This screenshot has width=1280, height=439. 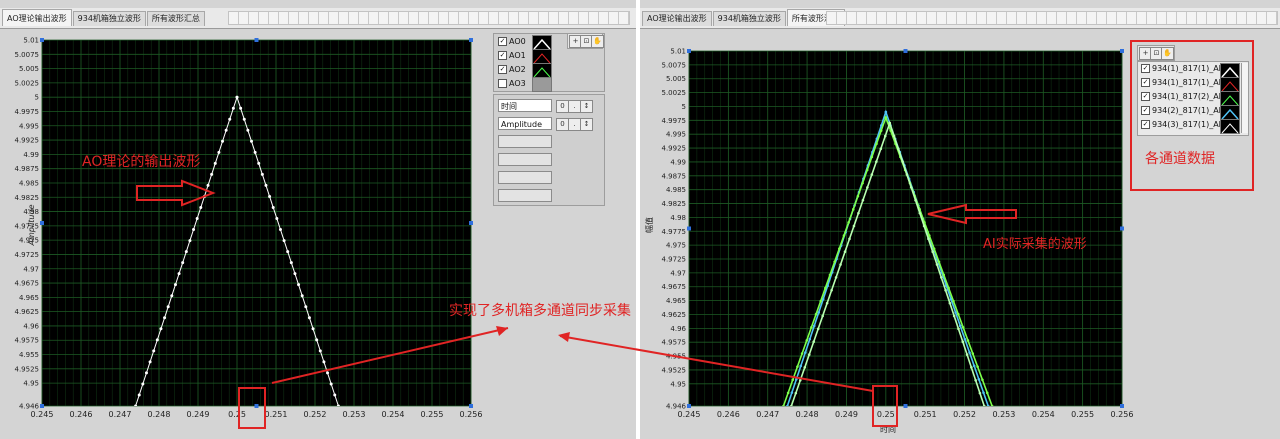 I want to click on pan-hand-icon: ✋, so click(x=597, y=41).